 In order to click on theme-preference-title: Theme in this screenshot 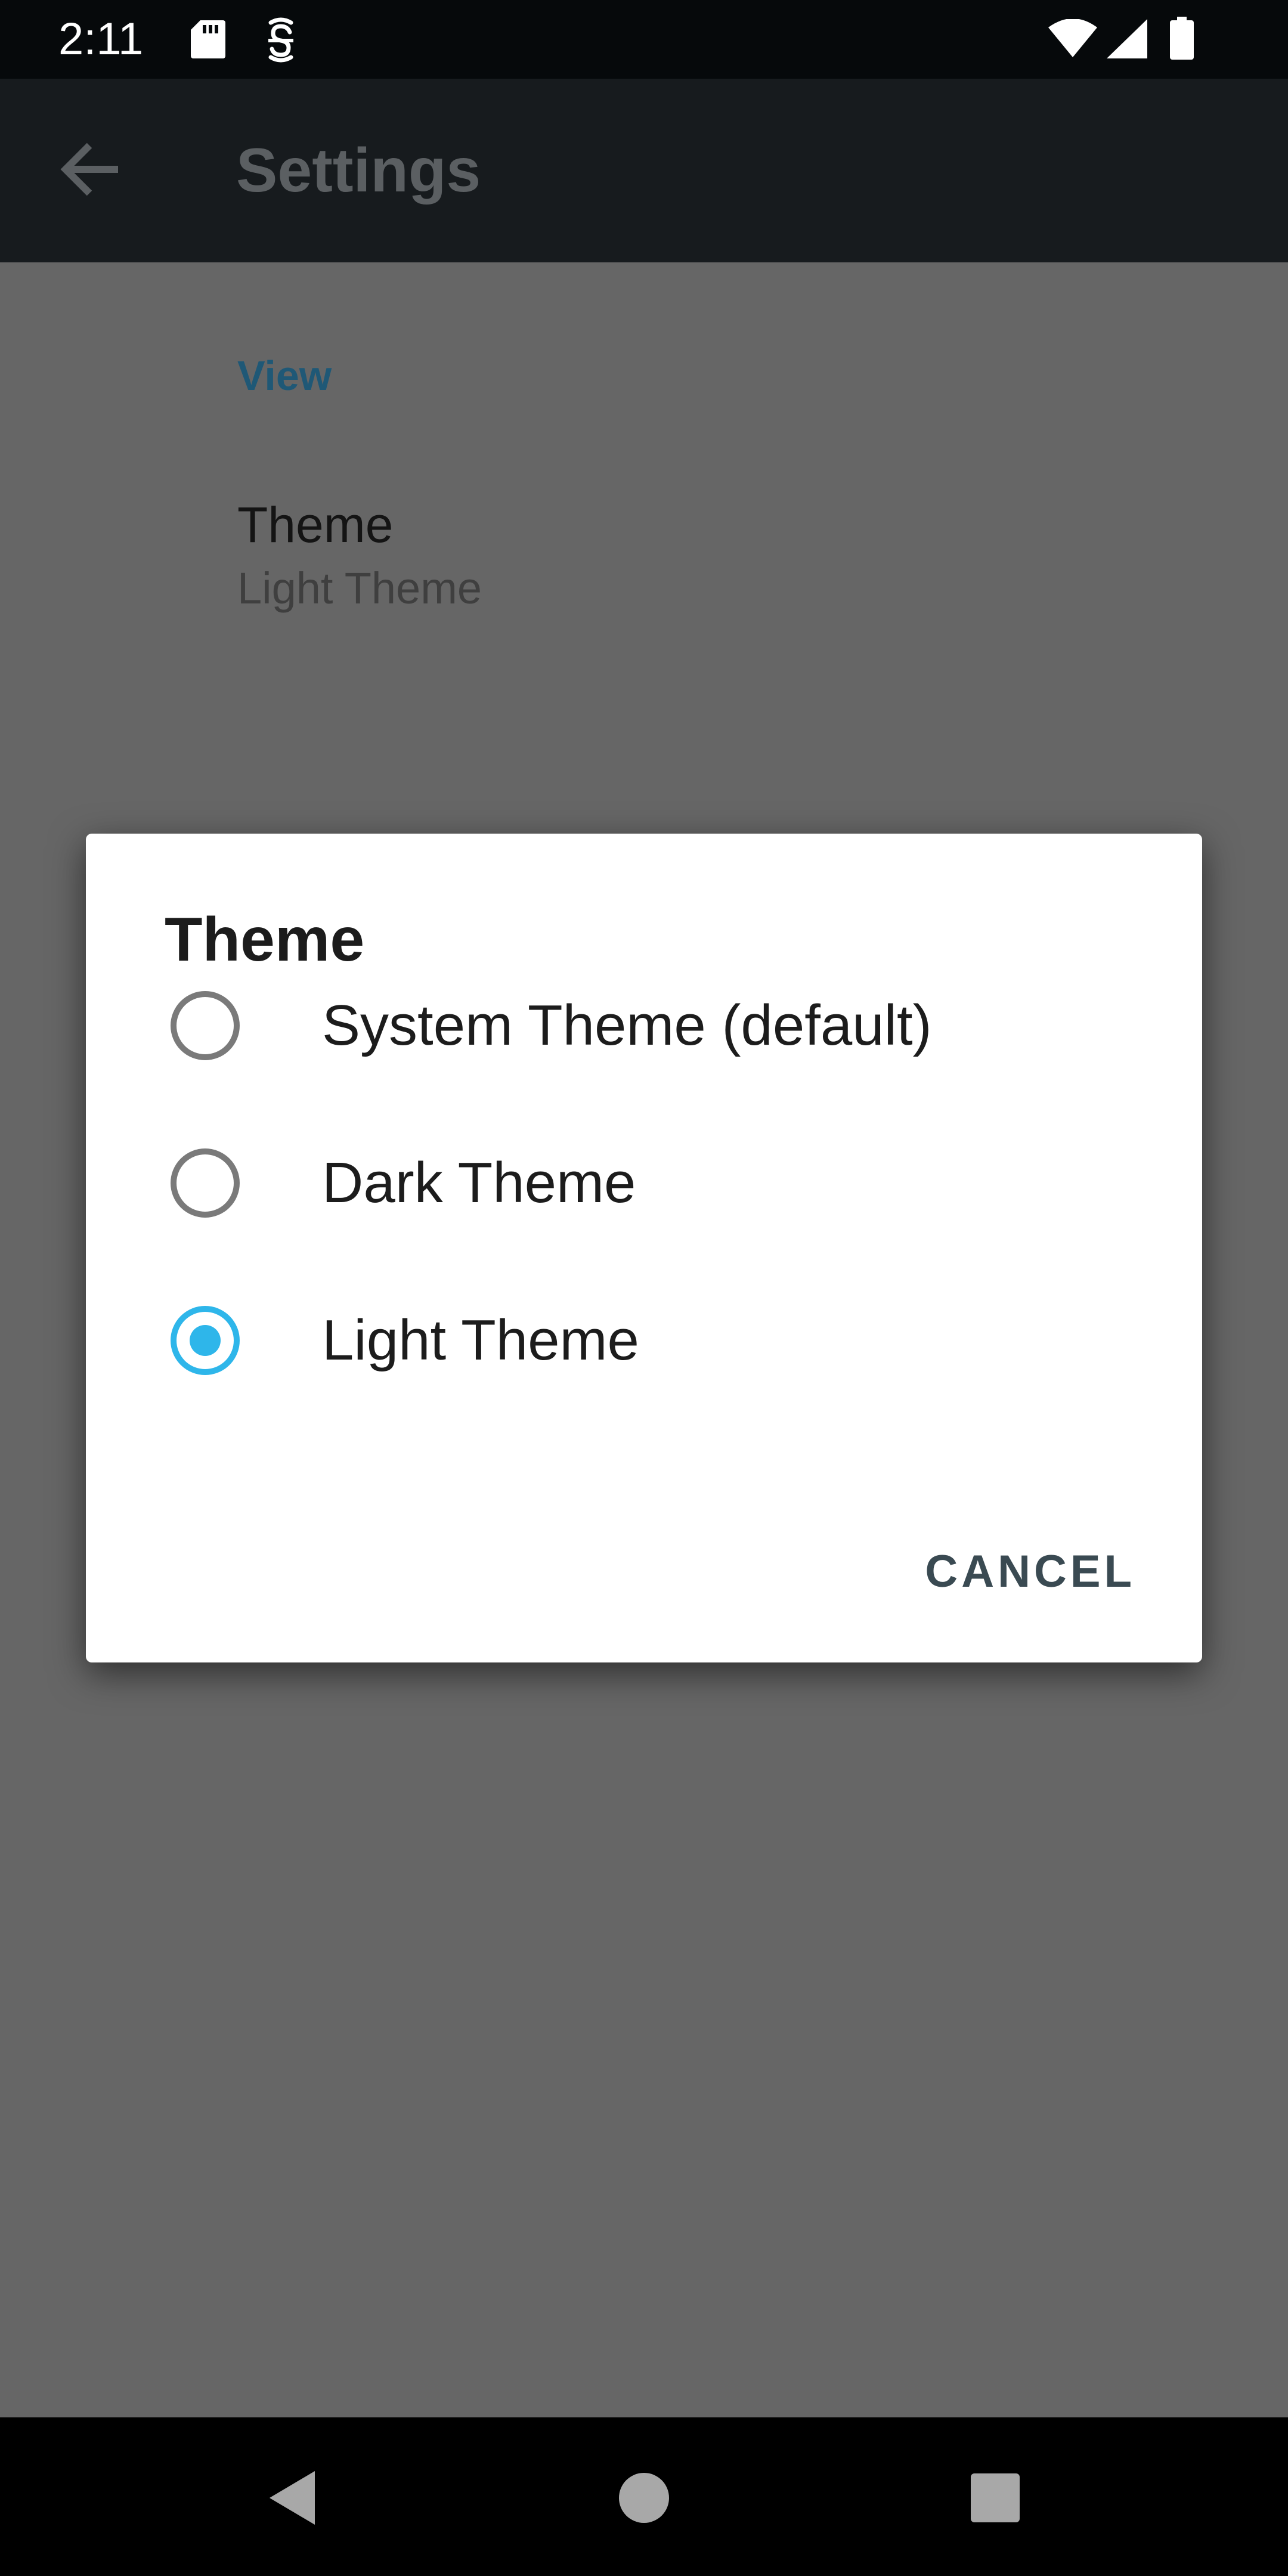, I will do `click(315, 525)`.